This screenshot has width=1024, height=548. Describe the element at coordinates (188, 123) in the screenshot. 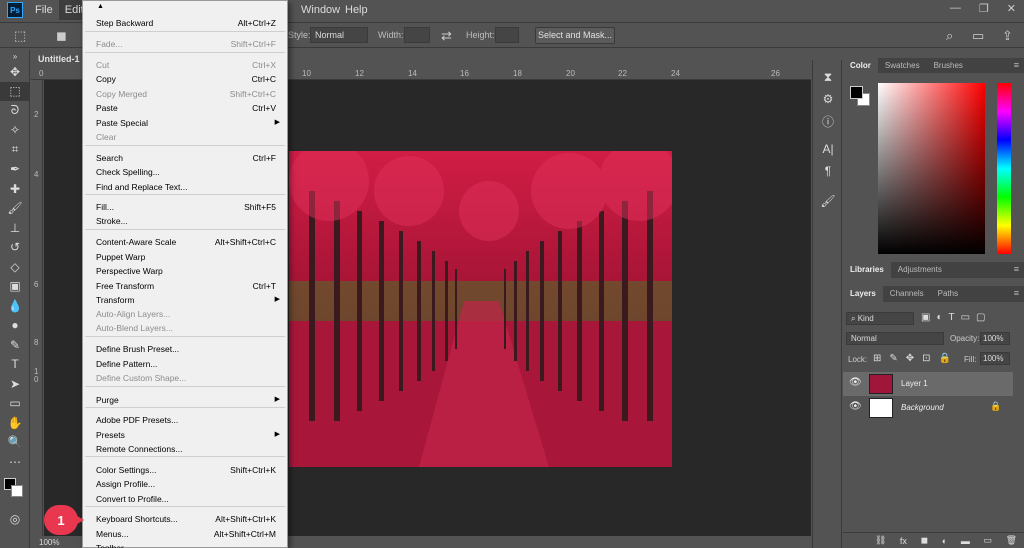

I see `menu-item-paste-special: Paste Special ▶` at that location.